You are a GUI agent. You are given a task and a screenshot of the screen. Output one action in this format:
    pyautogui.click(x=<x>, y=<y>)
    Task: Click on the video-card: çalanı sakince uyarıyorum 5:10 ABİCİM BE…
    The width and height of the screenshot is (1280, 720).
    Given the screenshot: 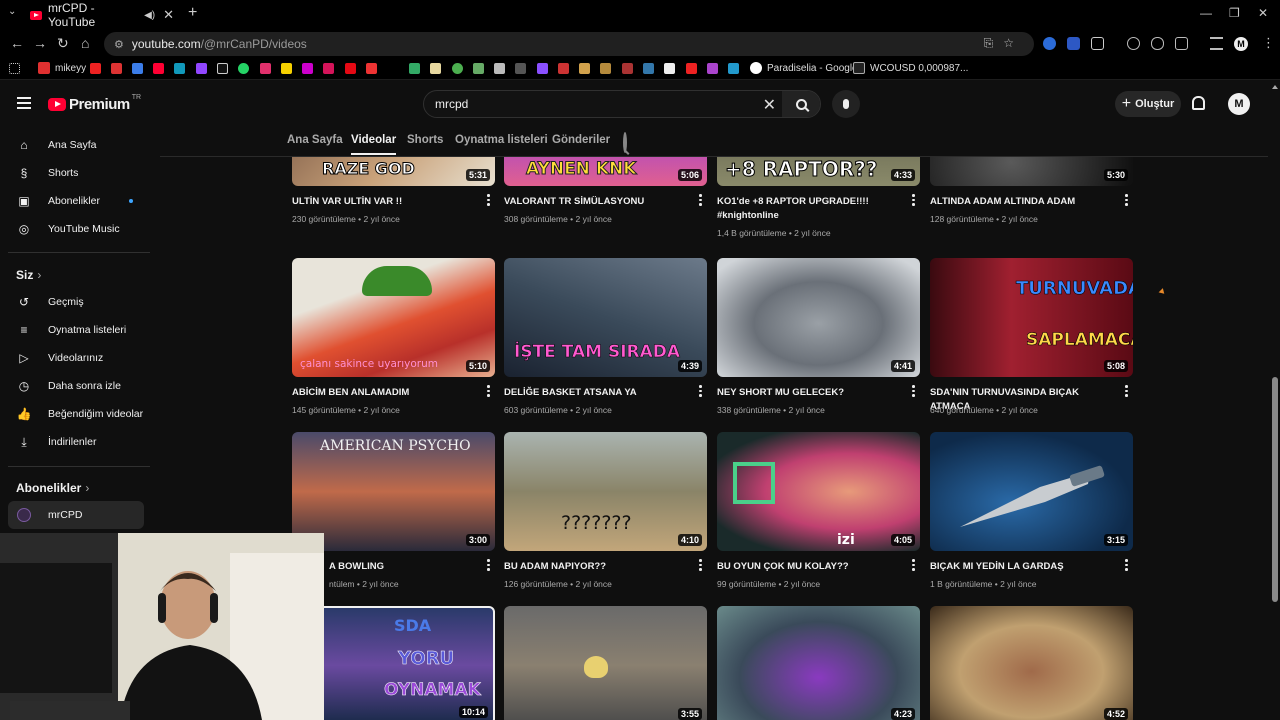 What is the action you would take?
    pyautogui.click(x=393, y=336)
    